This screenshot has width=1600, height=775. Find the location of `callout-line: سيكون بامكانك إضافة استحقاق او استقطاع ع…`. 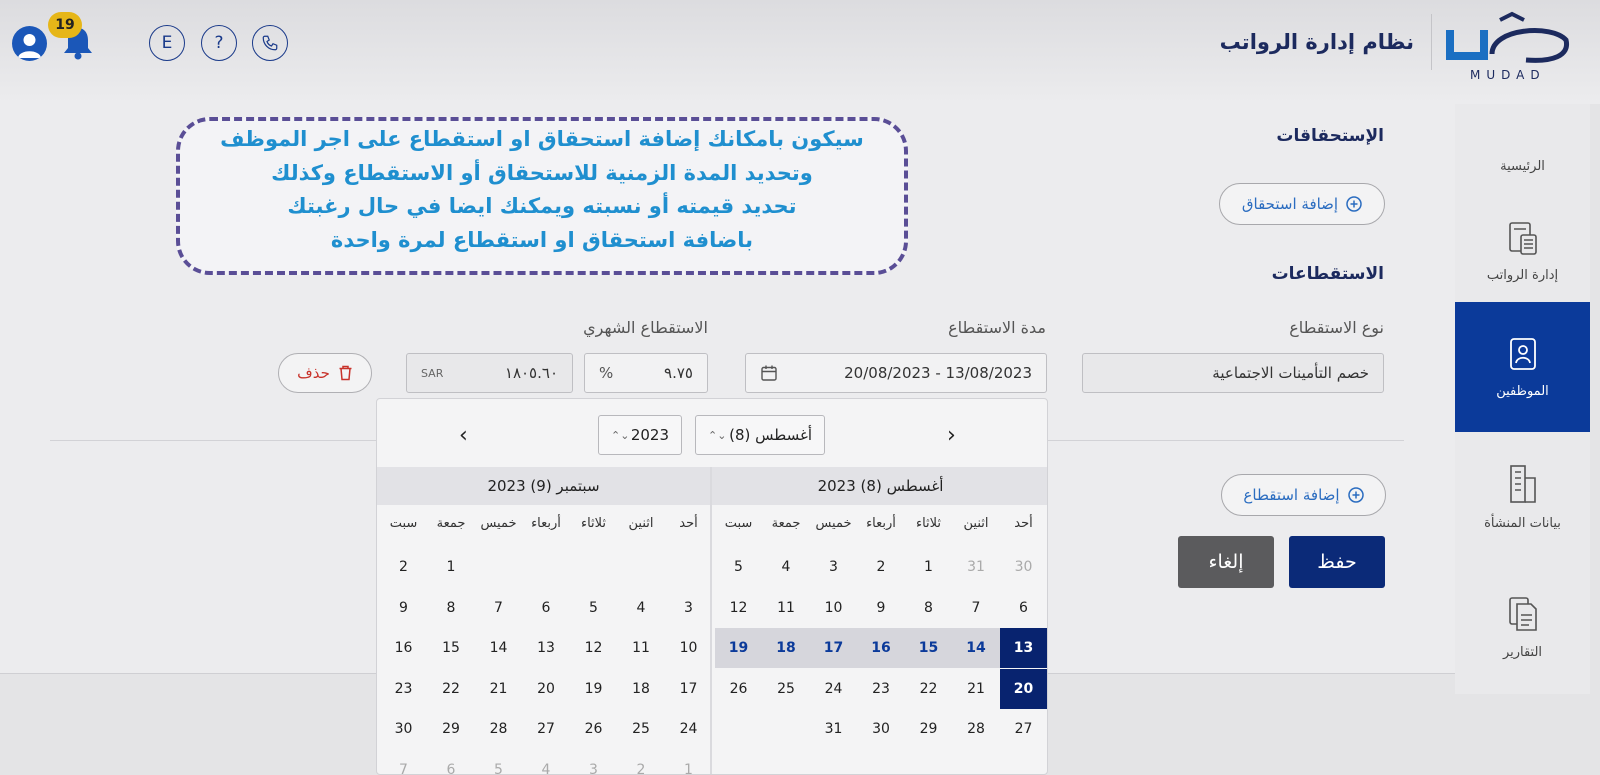

callout-line: سيكون بامكانك إضافة استحقاق او استقطاع ع… is located at coordinates (542, 139).